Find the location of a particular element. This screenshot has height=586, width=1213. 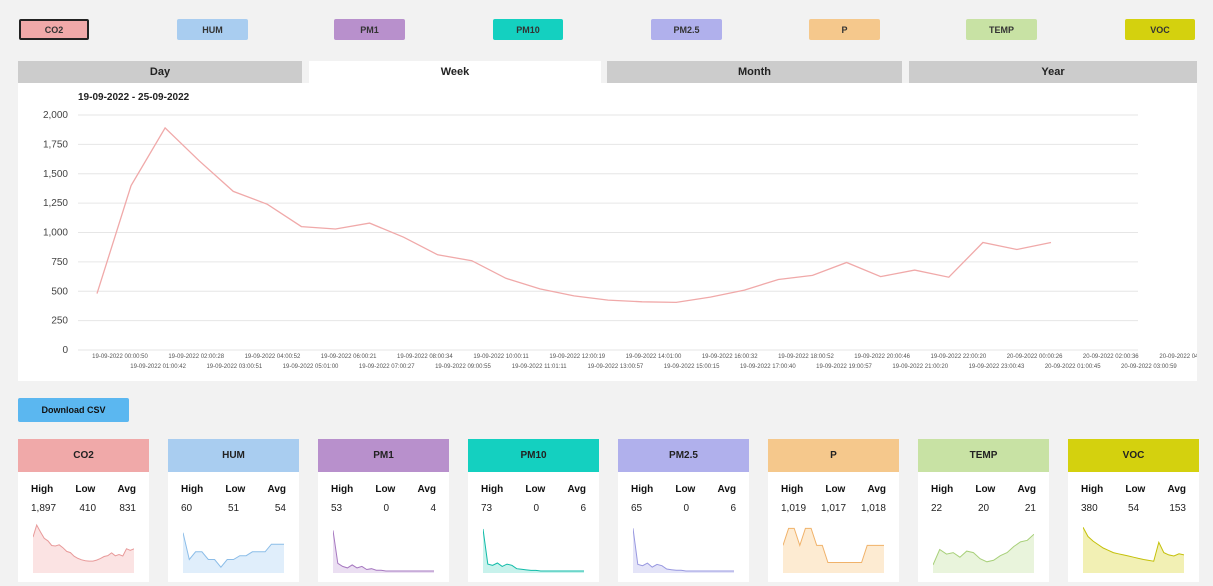

sensor-label: PM10 is located at coordinates (528, 29).